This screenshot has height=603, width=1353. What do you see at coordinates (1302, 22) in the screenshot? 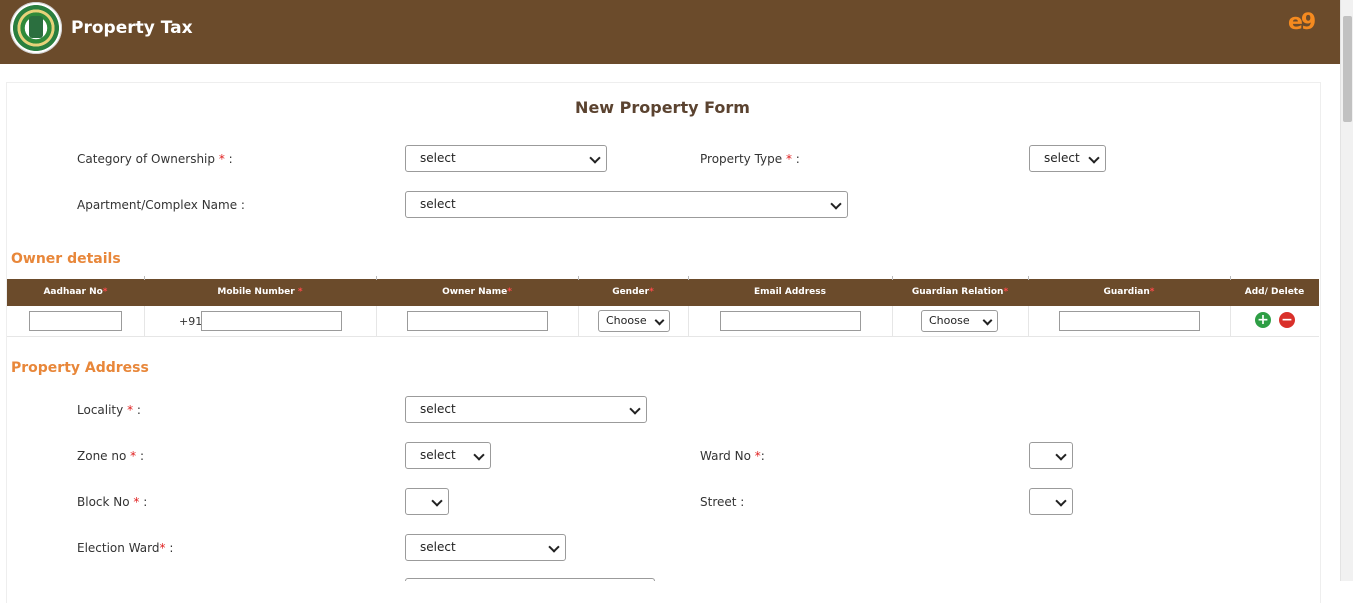
I see `brand-logo-icon: e9` at bounding box center [1302, 22].